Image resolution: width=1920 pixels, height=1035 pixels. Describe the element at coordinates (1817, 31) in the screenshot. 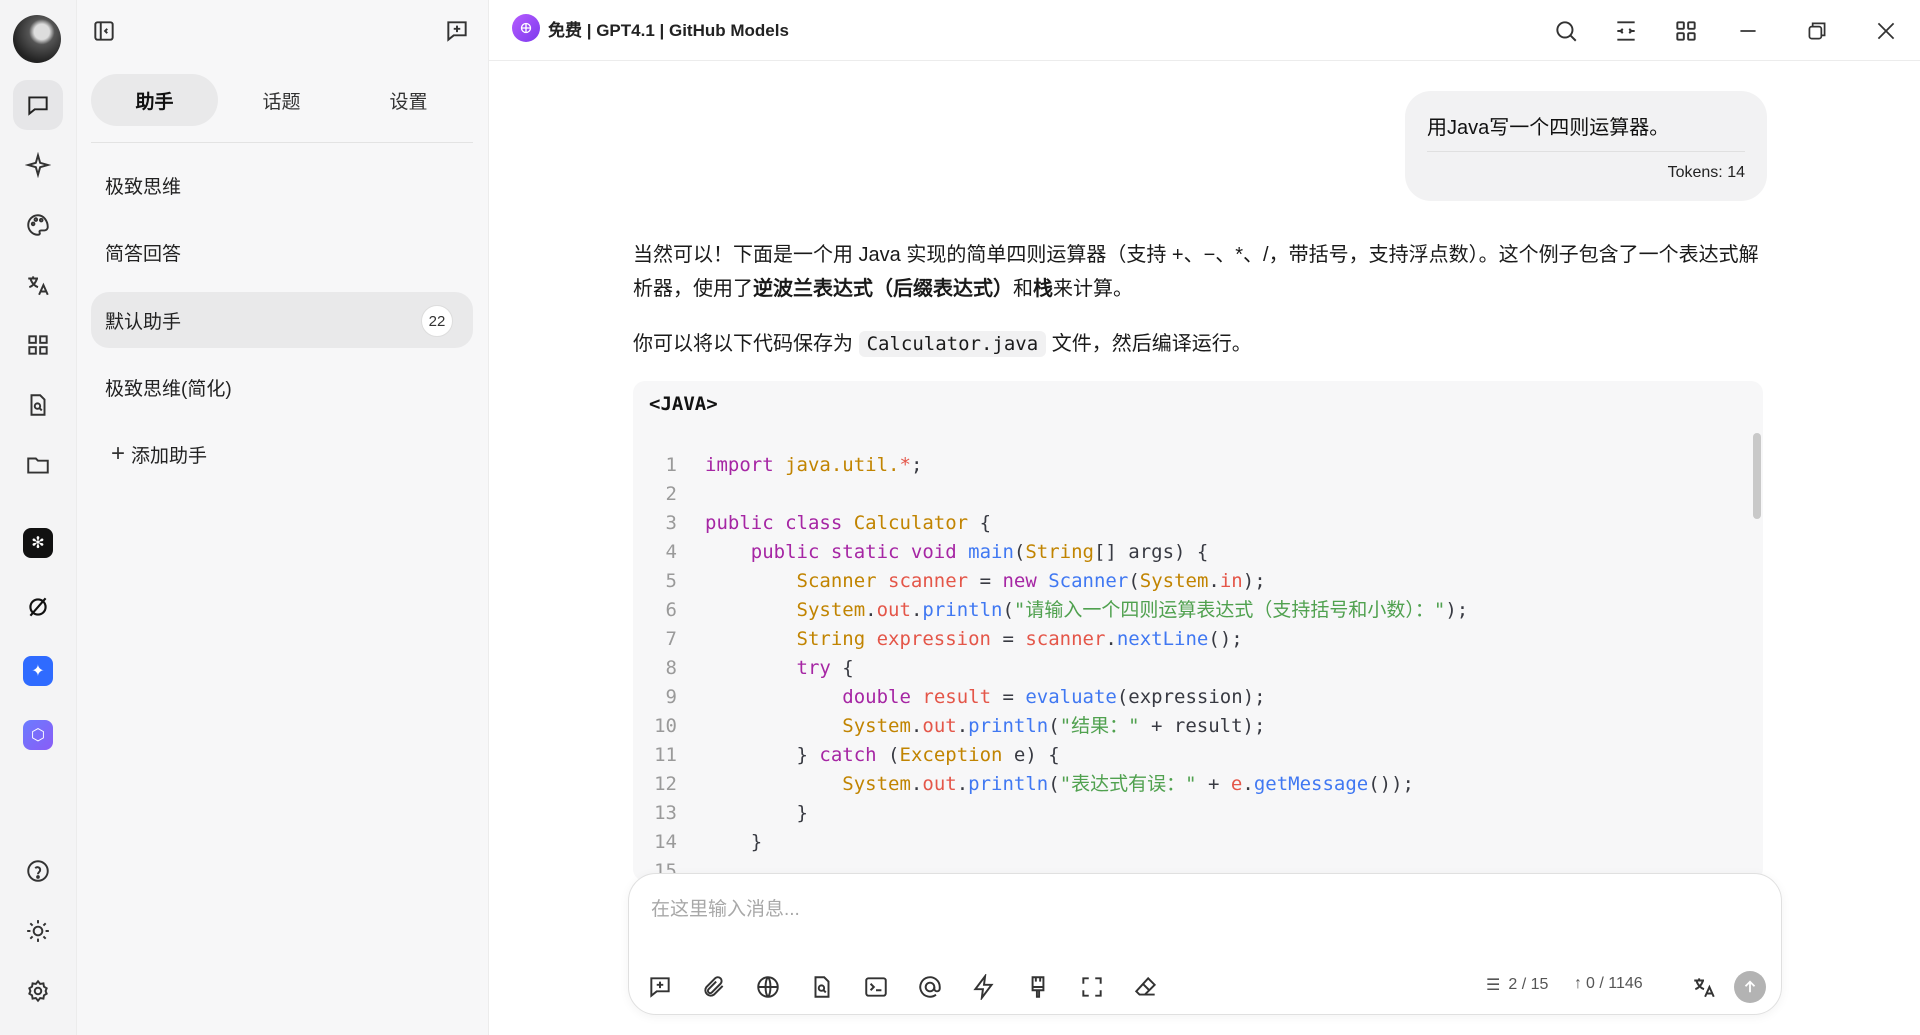

I see `restore-icon` at that location.